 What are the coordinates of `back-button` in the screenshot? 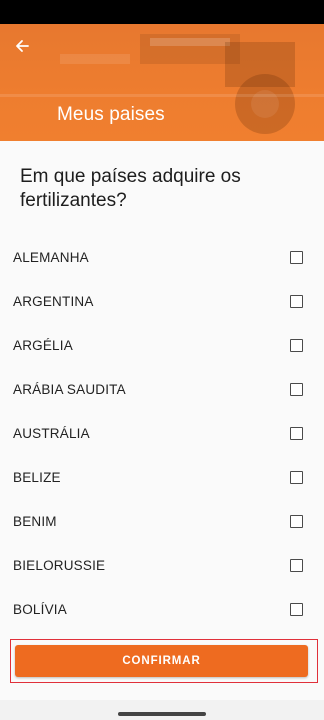 It's located at (22, 46).